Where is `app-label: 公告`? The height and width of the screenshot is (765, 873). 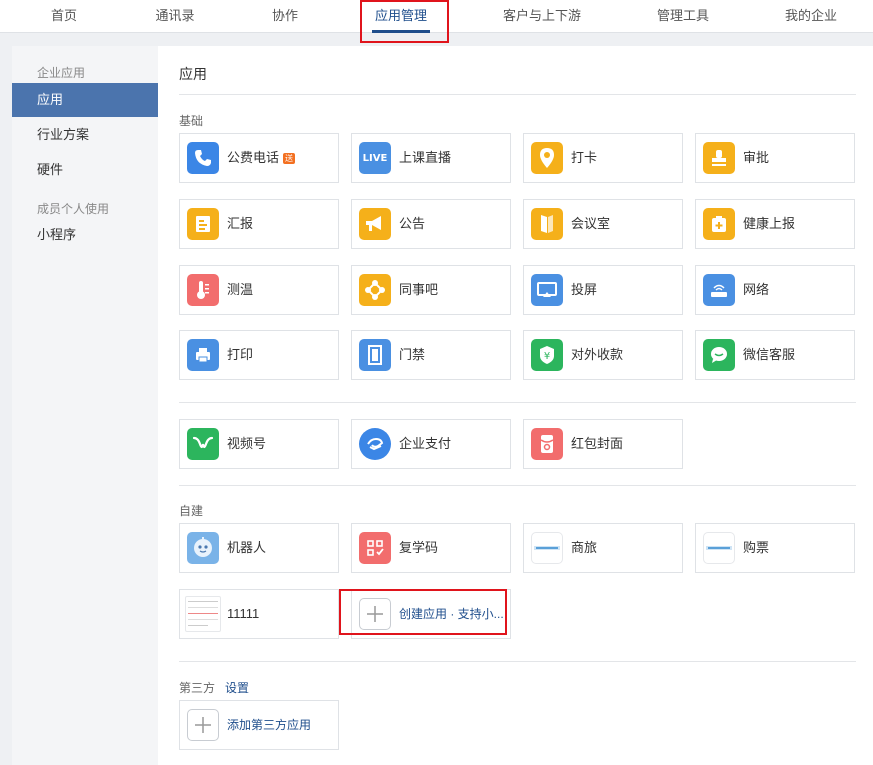 app-label: 公告 is located at coordinates (412, 223).